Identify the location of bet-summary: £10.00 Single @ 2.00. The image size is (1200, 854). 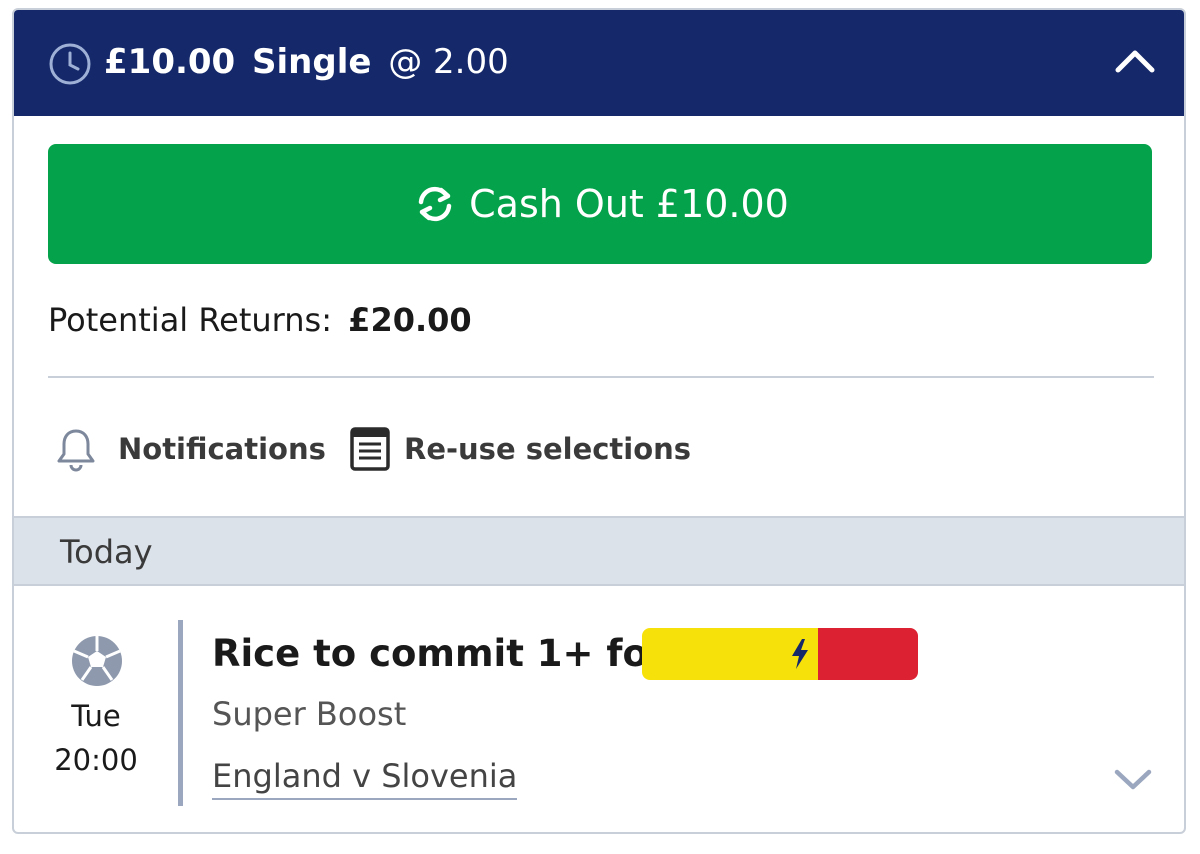
(306, 62).